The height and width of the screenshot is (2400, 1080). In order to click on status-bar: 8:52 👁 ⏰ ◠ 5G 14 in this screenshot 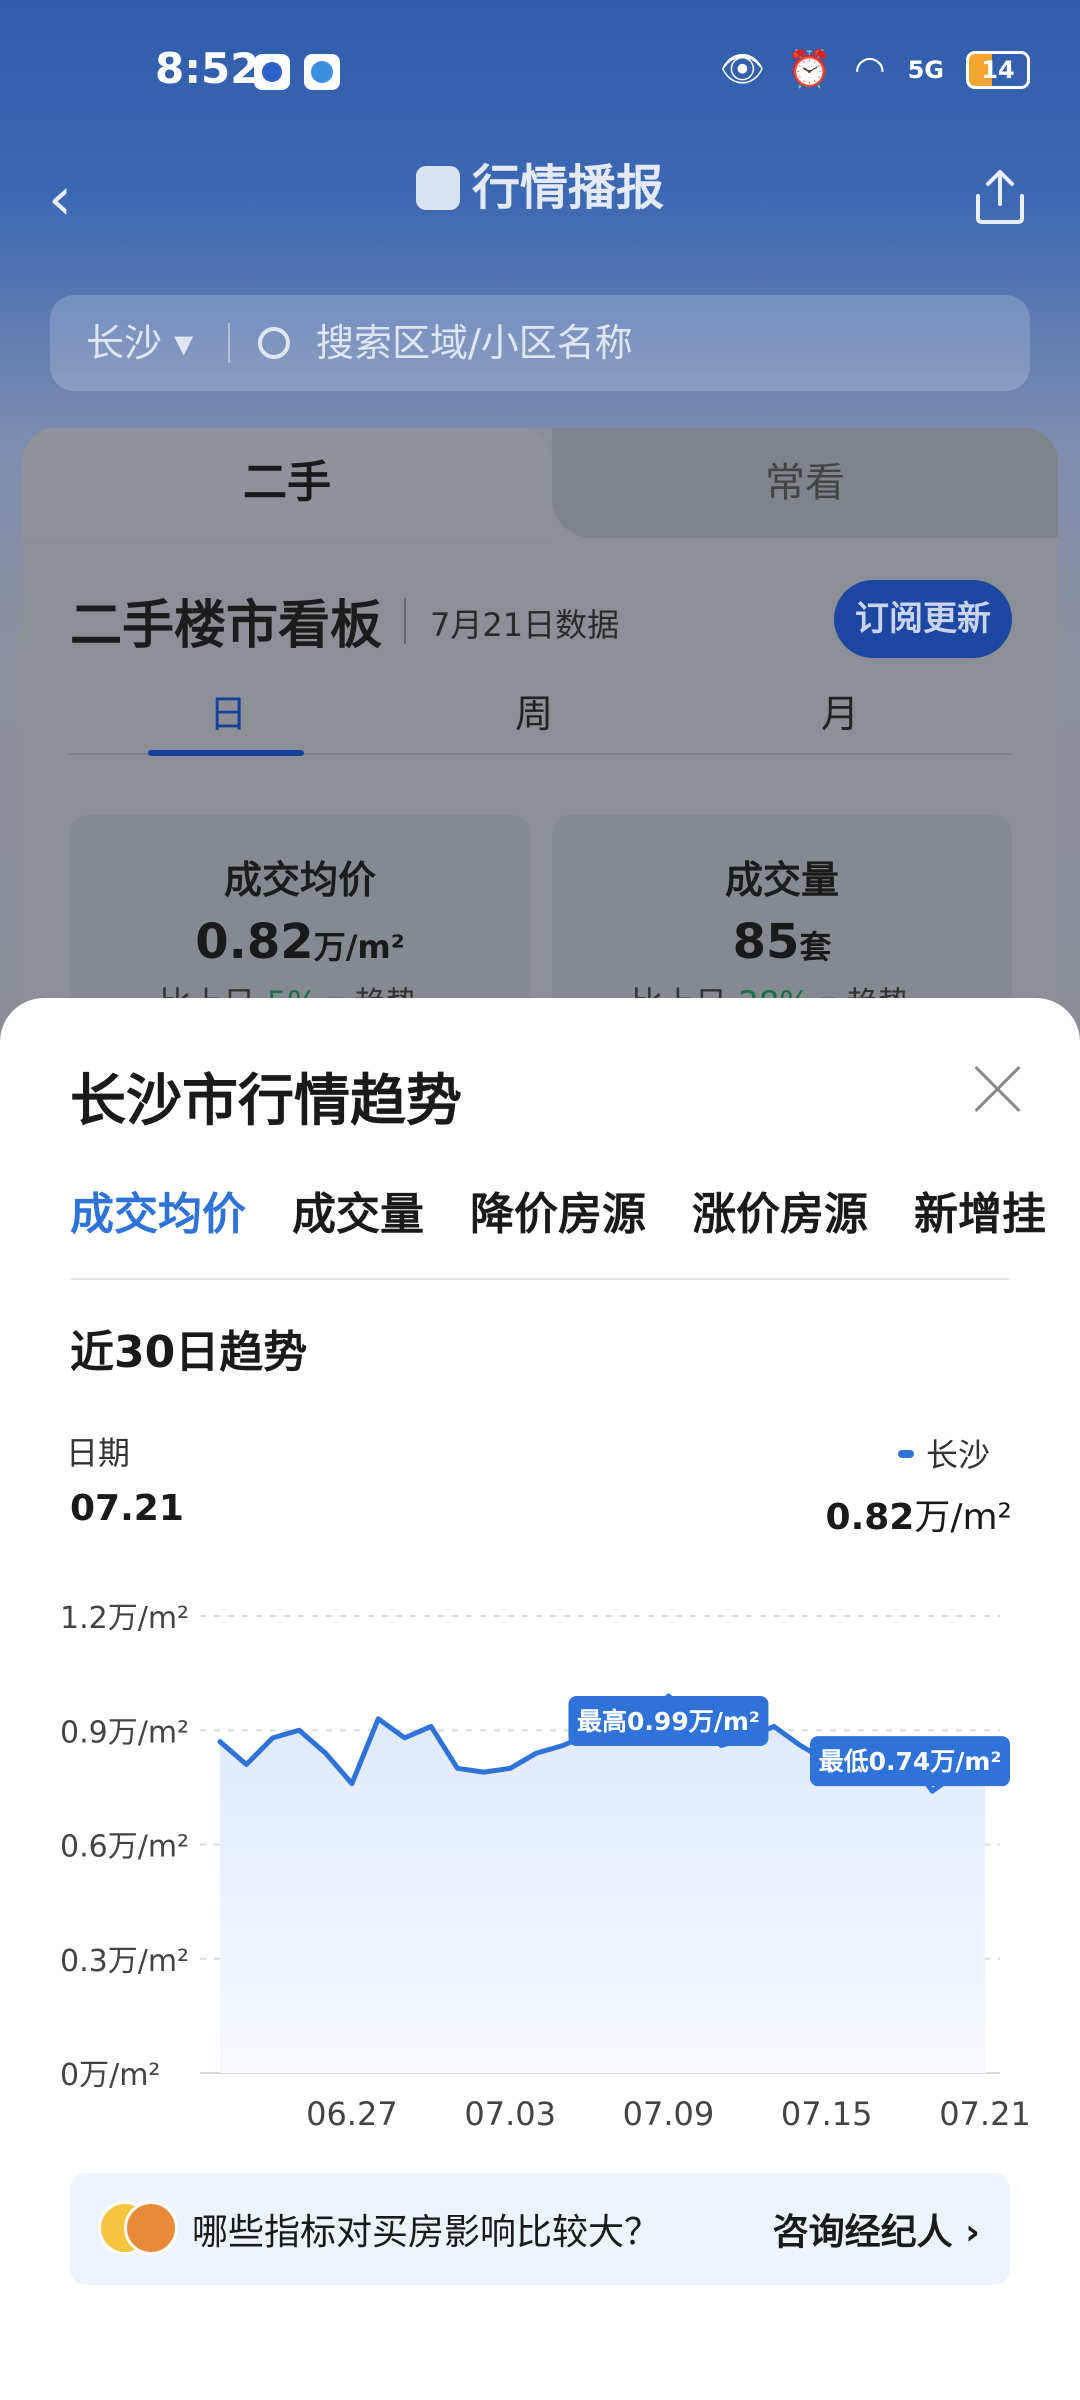, I will do `click(540, 70)`.